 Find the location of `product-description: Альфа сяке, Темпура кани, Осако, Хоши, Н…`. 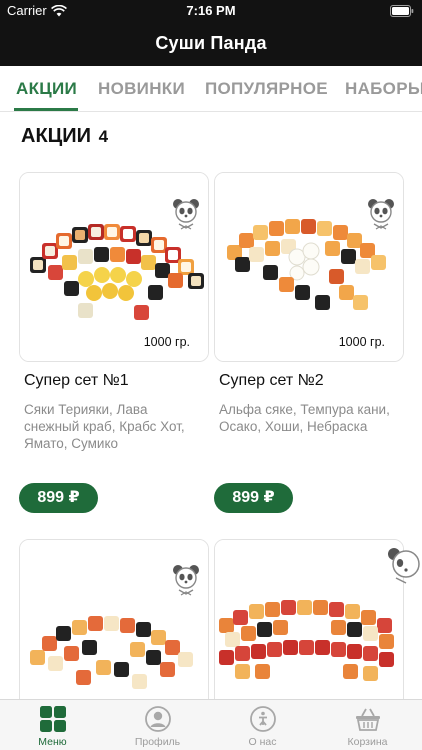

product-description: Альфа сяке, Темпура кани, Осако, Хоши, Н… is located at coordinates (304, 418).